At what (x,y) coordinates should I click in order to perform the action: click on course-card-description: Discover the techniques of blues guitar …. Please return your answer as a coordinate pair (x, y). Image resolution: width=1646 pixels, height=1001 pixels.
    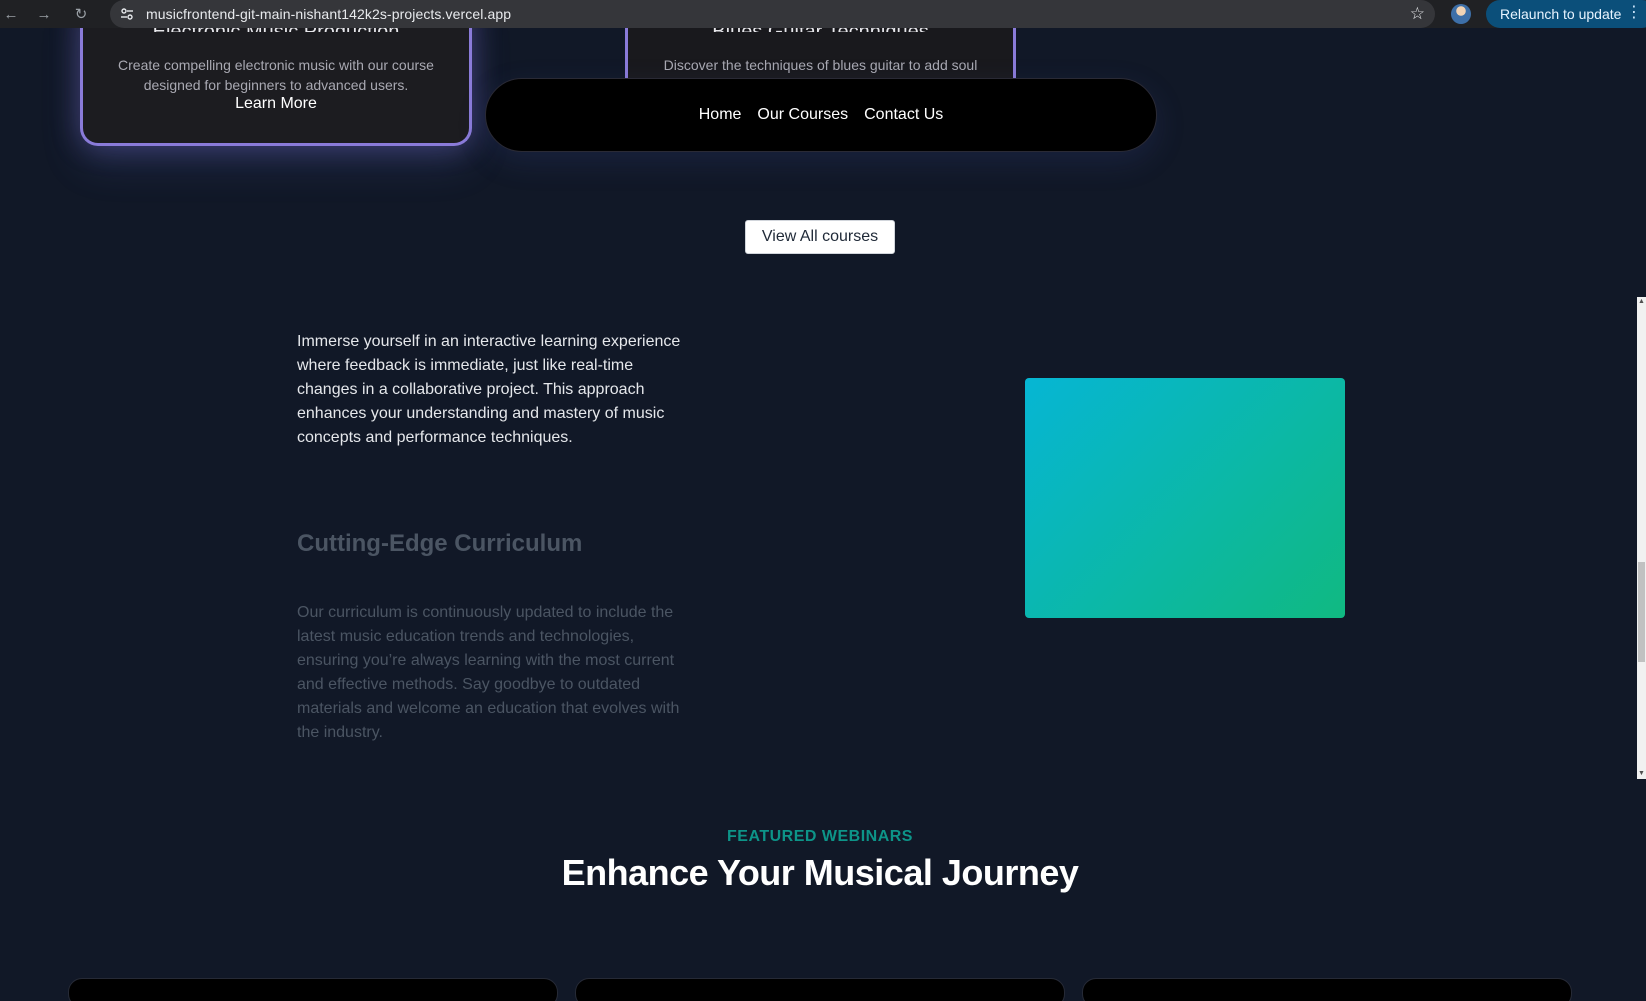
    Looking at the image, I should click on (820, 65).